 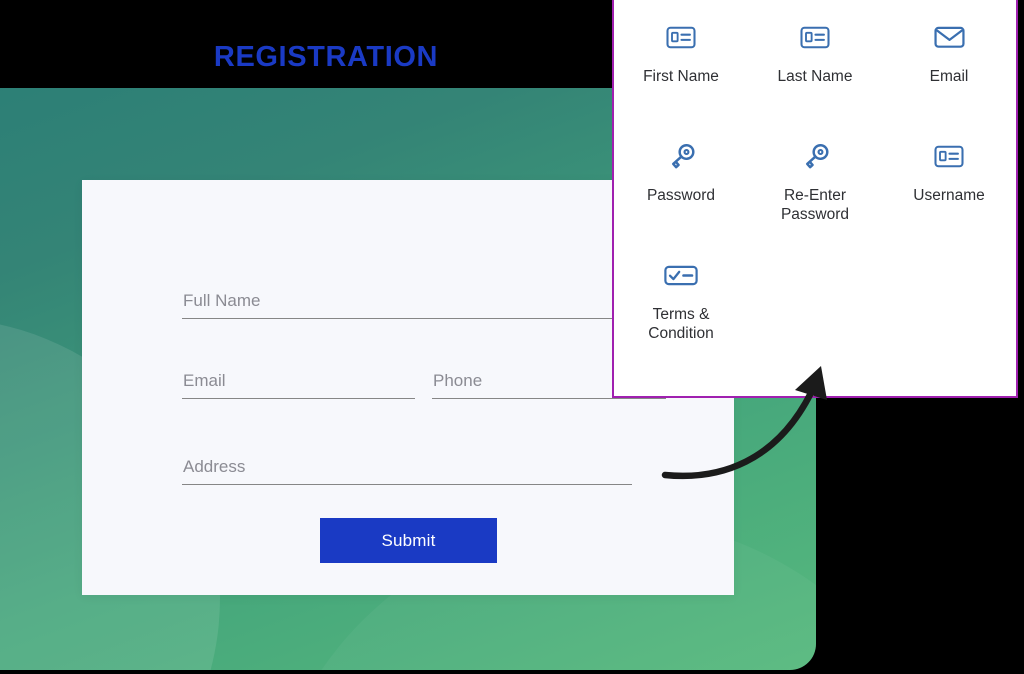 What do you see at coordinates (326, 57) in the screenshot?
I see `page-title: REGISTRATION` at bounding box center [326, 57].